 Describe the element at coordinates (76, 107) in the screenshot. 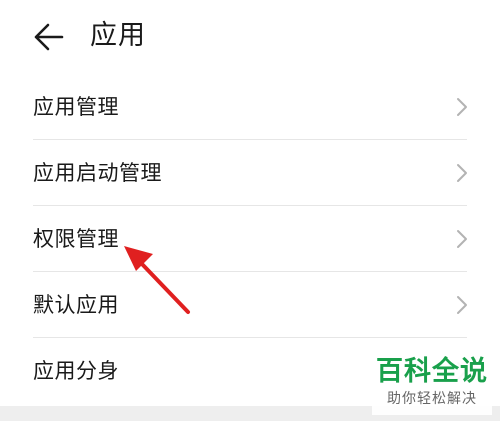

I see `menu-item-label: 应用管理` at that location.